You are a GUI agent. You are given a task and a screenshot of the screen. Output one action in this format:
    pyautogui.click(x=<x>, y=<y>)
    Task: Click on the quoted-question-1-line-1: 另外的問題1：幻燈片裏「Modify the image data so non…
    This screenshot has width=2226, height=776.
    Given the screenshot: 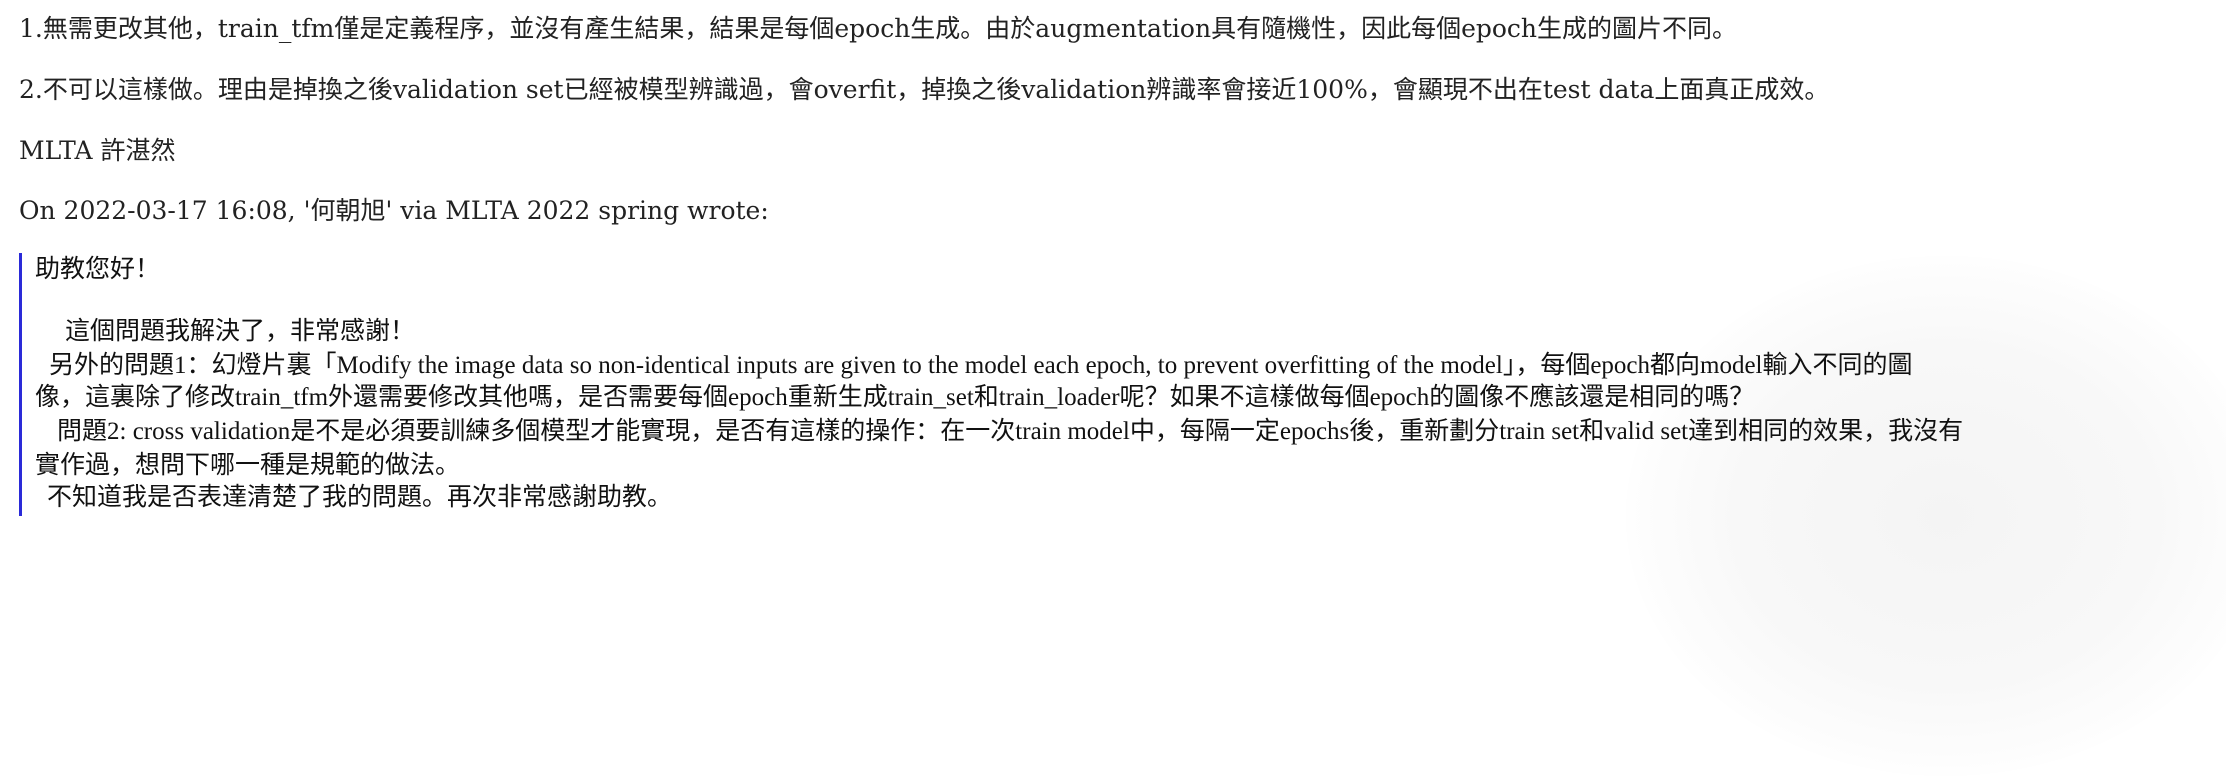 What is the action you would take?
    pyautogui.click(x=981, y=365)
    